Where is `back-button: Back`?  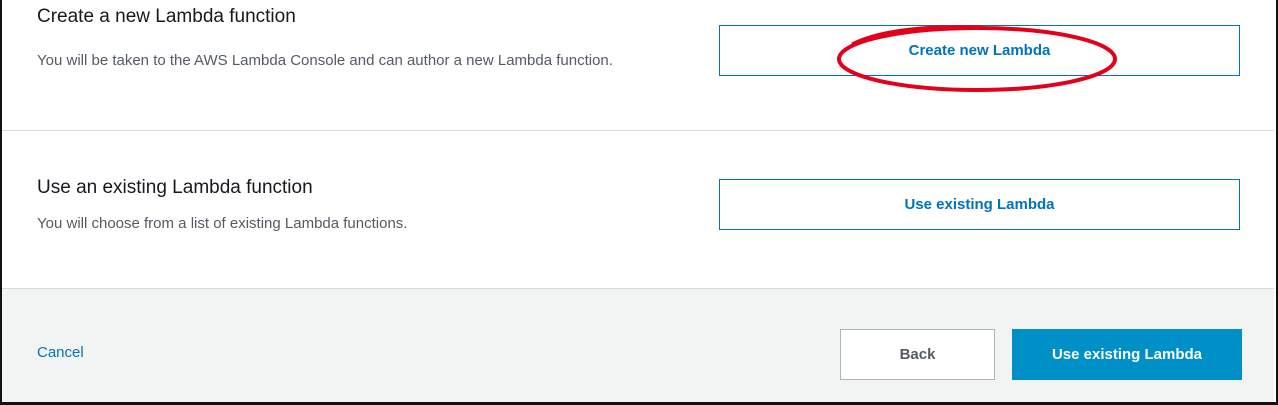
back-button: Back is located at coordinates (917, 354).